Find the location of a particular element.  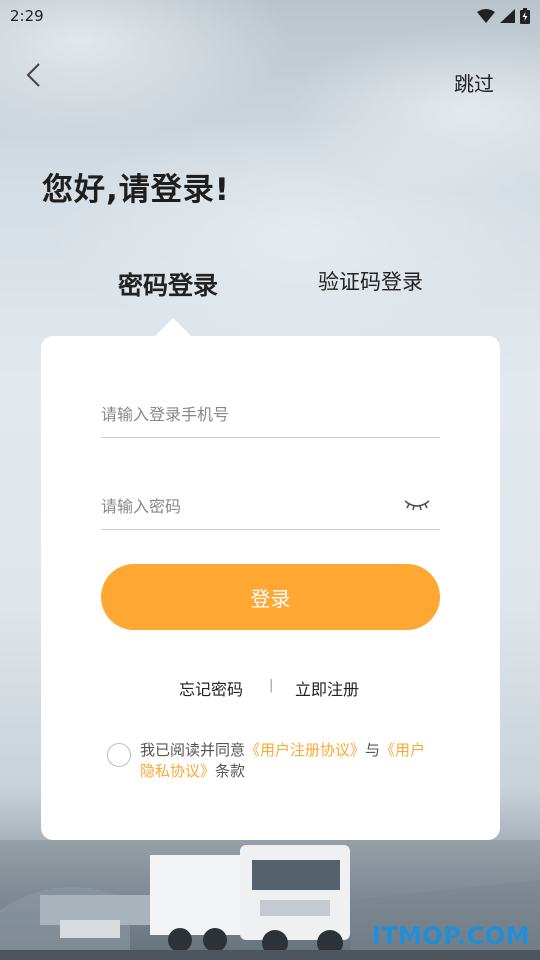

agreement-prefix: 我已阅读并同意 is located at coordinates (193, 750).